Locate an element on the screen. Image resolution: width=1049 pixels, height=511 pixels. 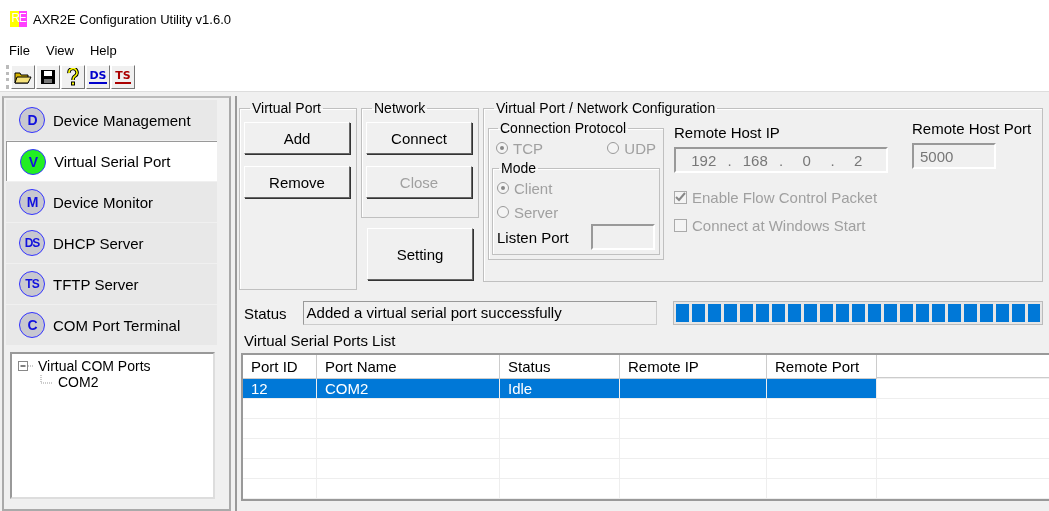
column-header: Status is located at coordinates (560, 367).